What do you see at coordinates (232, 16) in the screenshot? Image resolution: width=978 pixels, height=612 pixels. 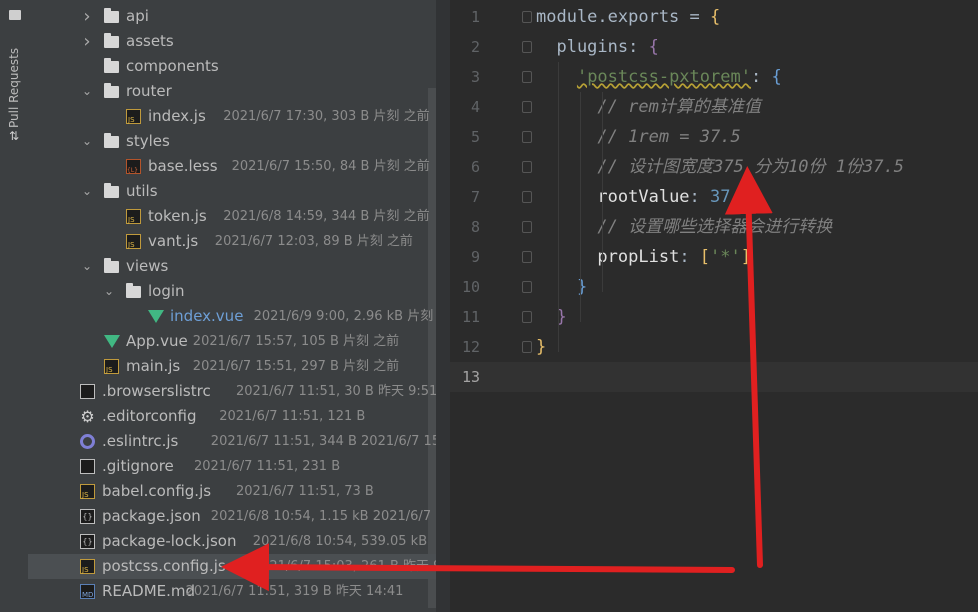 I see `tree-row: › api` at bounding box center [232, 16].